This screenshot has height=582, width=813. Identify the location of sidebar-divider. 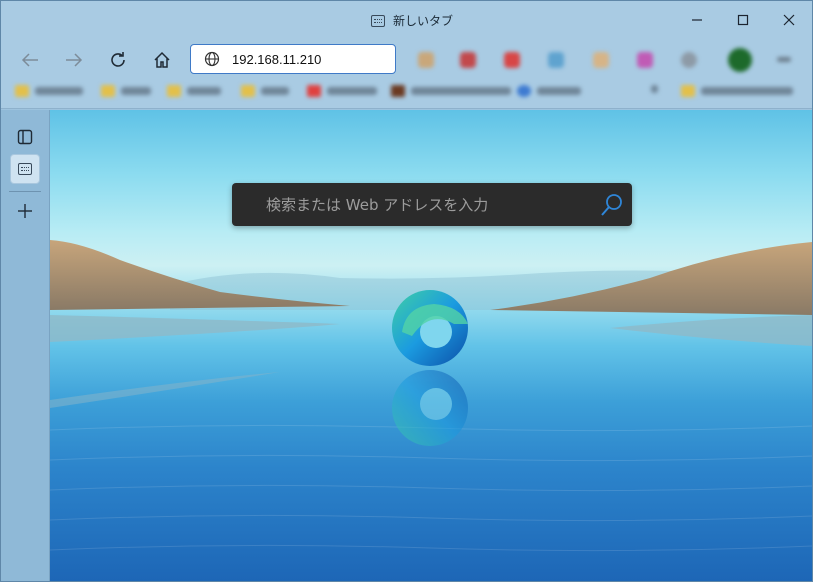
(25, 191).